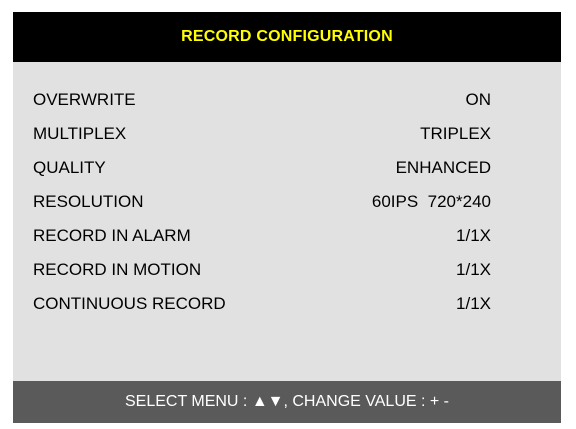 The width and height of the screenshot is (576, 429). What do you see at coordinates (431, 202) in the screenshot?
I see `setting-value: 60IPS 720*240` at bounding box center [431, 202].